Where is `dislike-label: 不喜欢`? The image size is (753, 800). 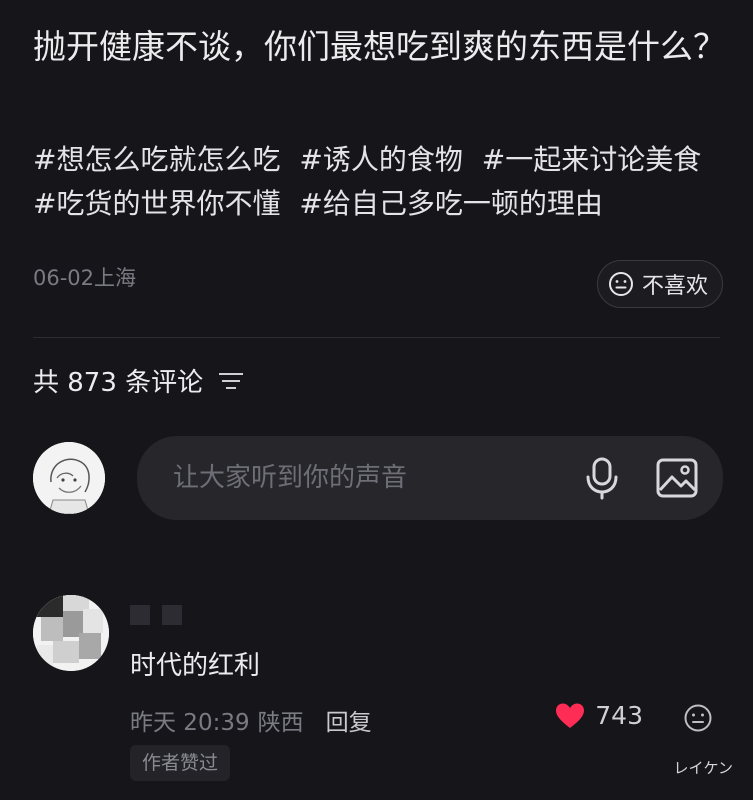 dislike-label: 不喜欢 is located at coordinates (674, 286).